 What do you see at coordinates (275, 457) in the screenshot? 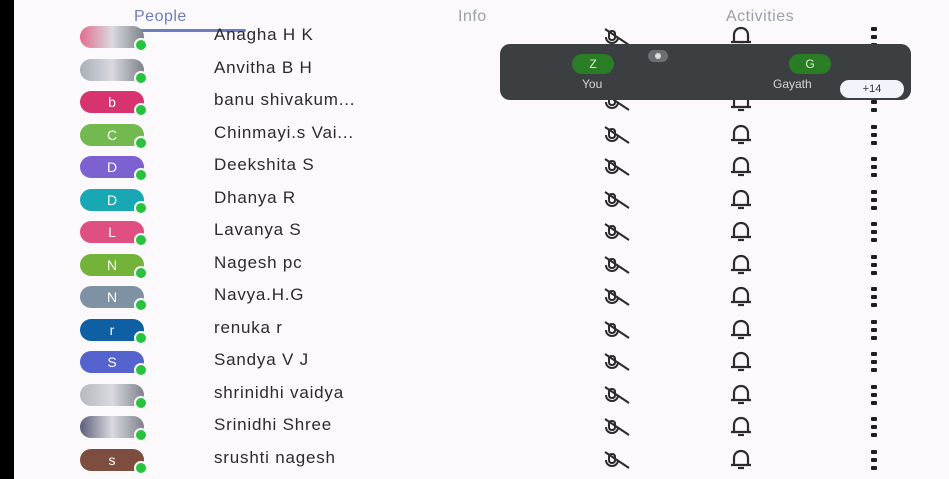
I see `participant-name: srushti nagesh` at bounding box center [275, 457].